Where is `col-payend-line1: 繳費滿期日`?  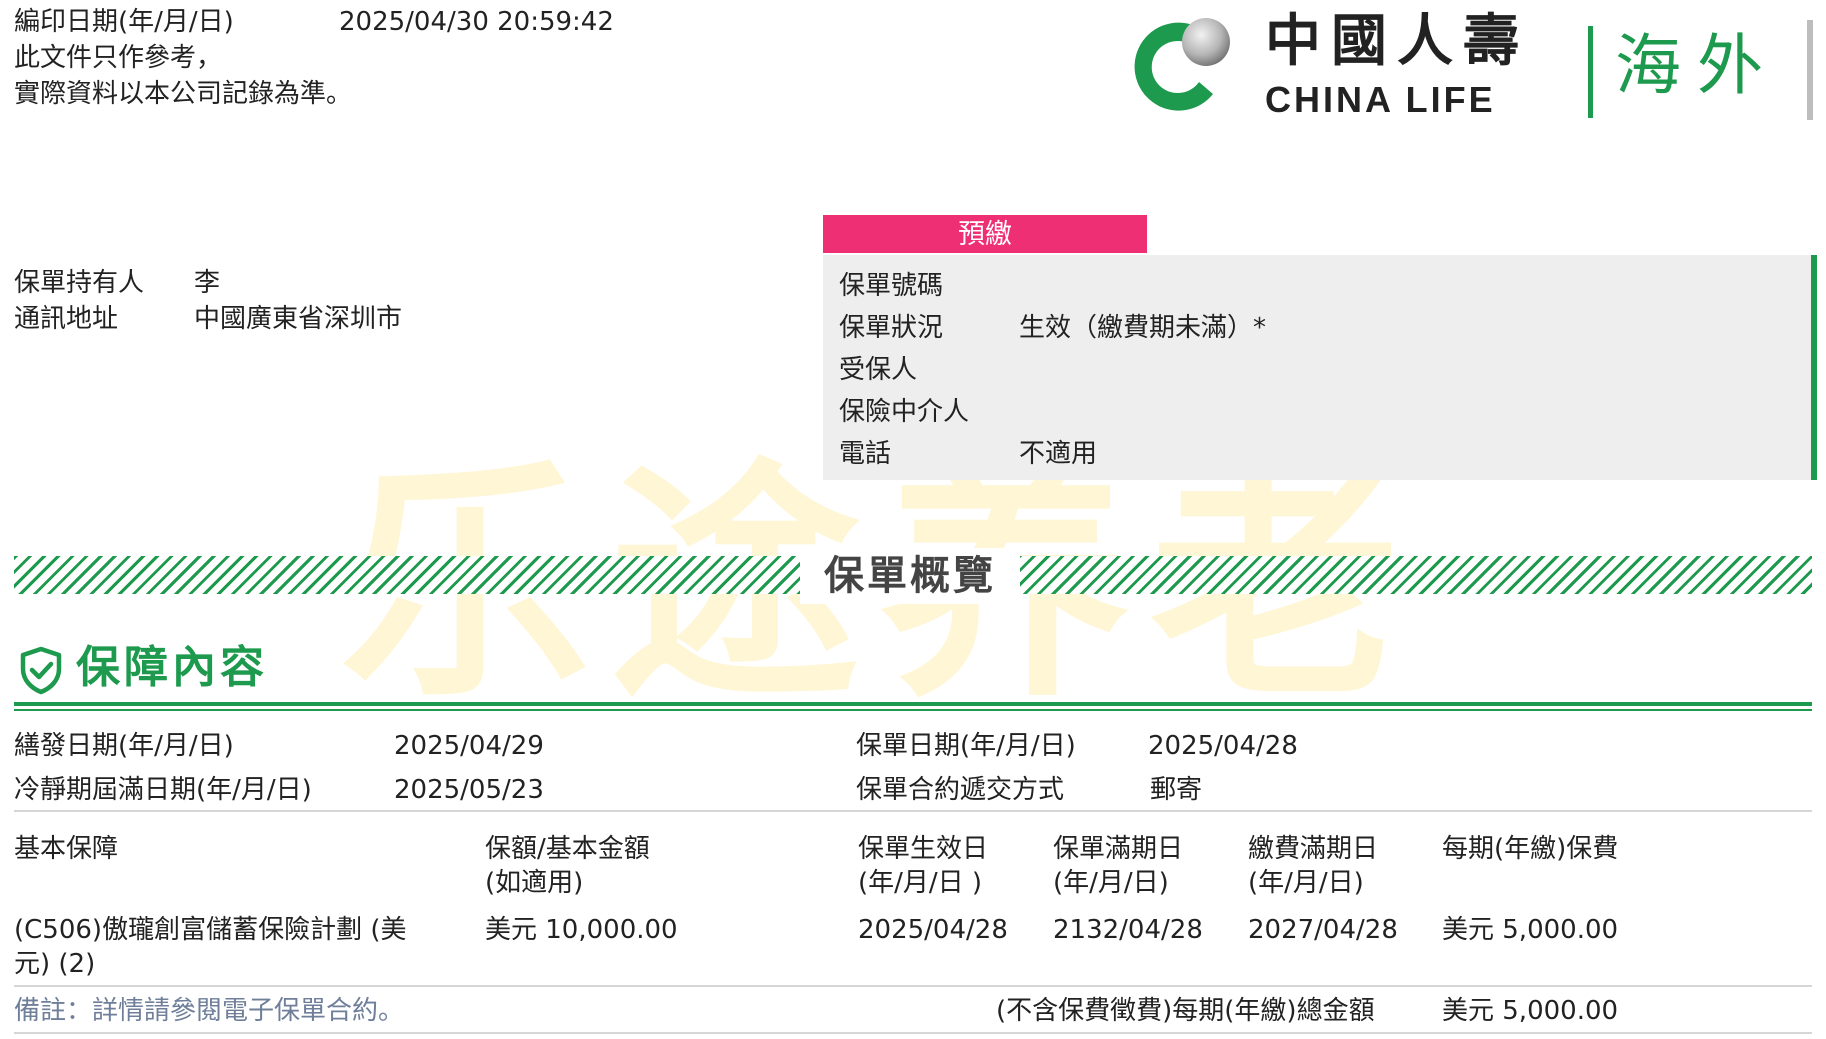 col-payend-line1: 繳費滿期日 is located at coordinates (1313, 849).